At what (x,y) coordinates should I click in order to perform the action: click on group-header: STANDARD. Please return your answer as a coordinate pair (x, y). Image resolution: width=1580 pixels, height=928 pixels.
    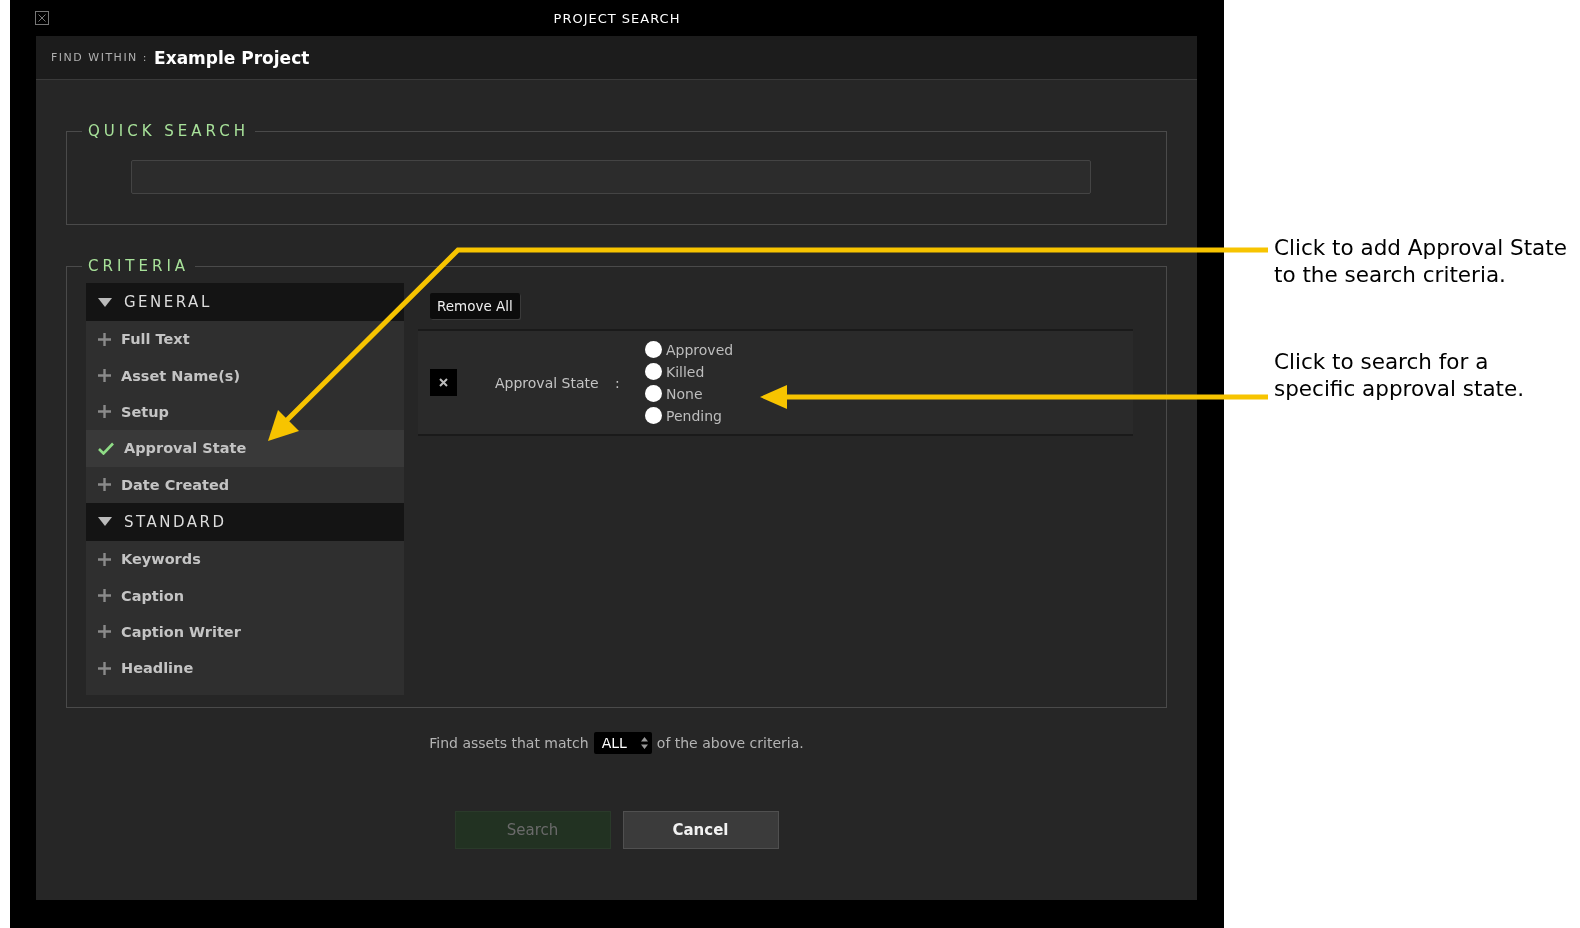
    Looking at the image, I should click on (245, 521).